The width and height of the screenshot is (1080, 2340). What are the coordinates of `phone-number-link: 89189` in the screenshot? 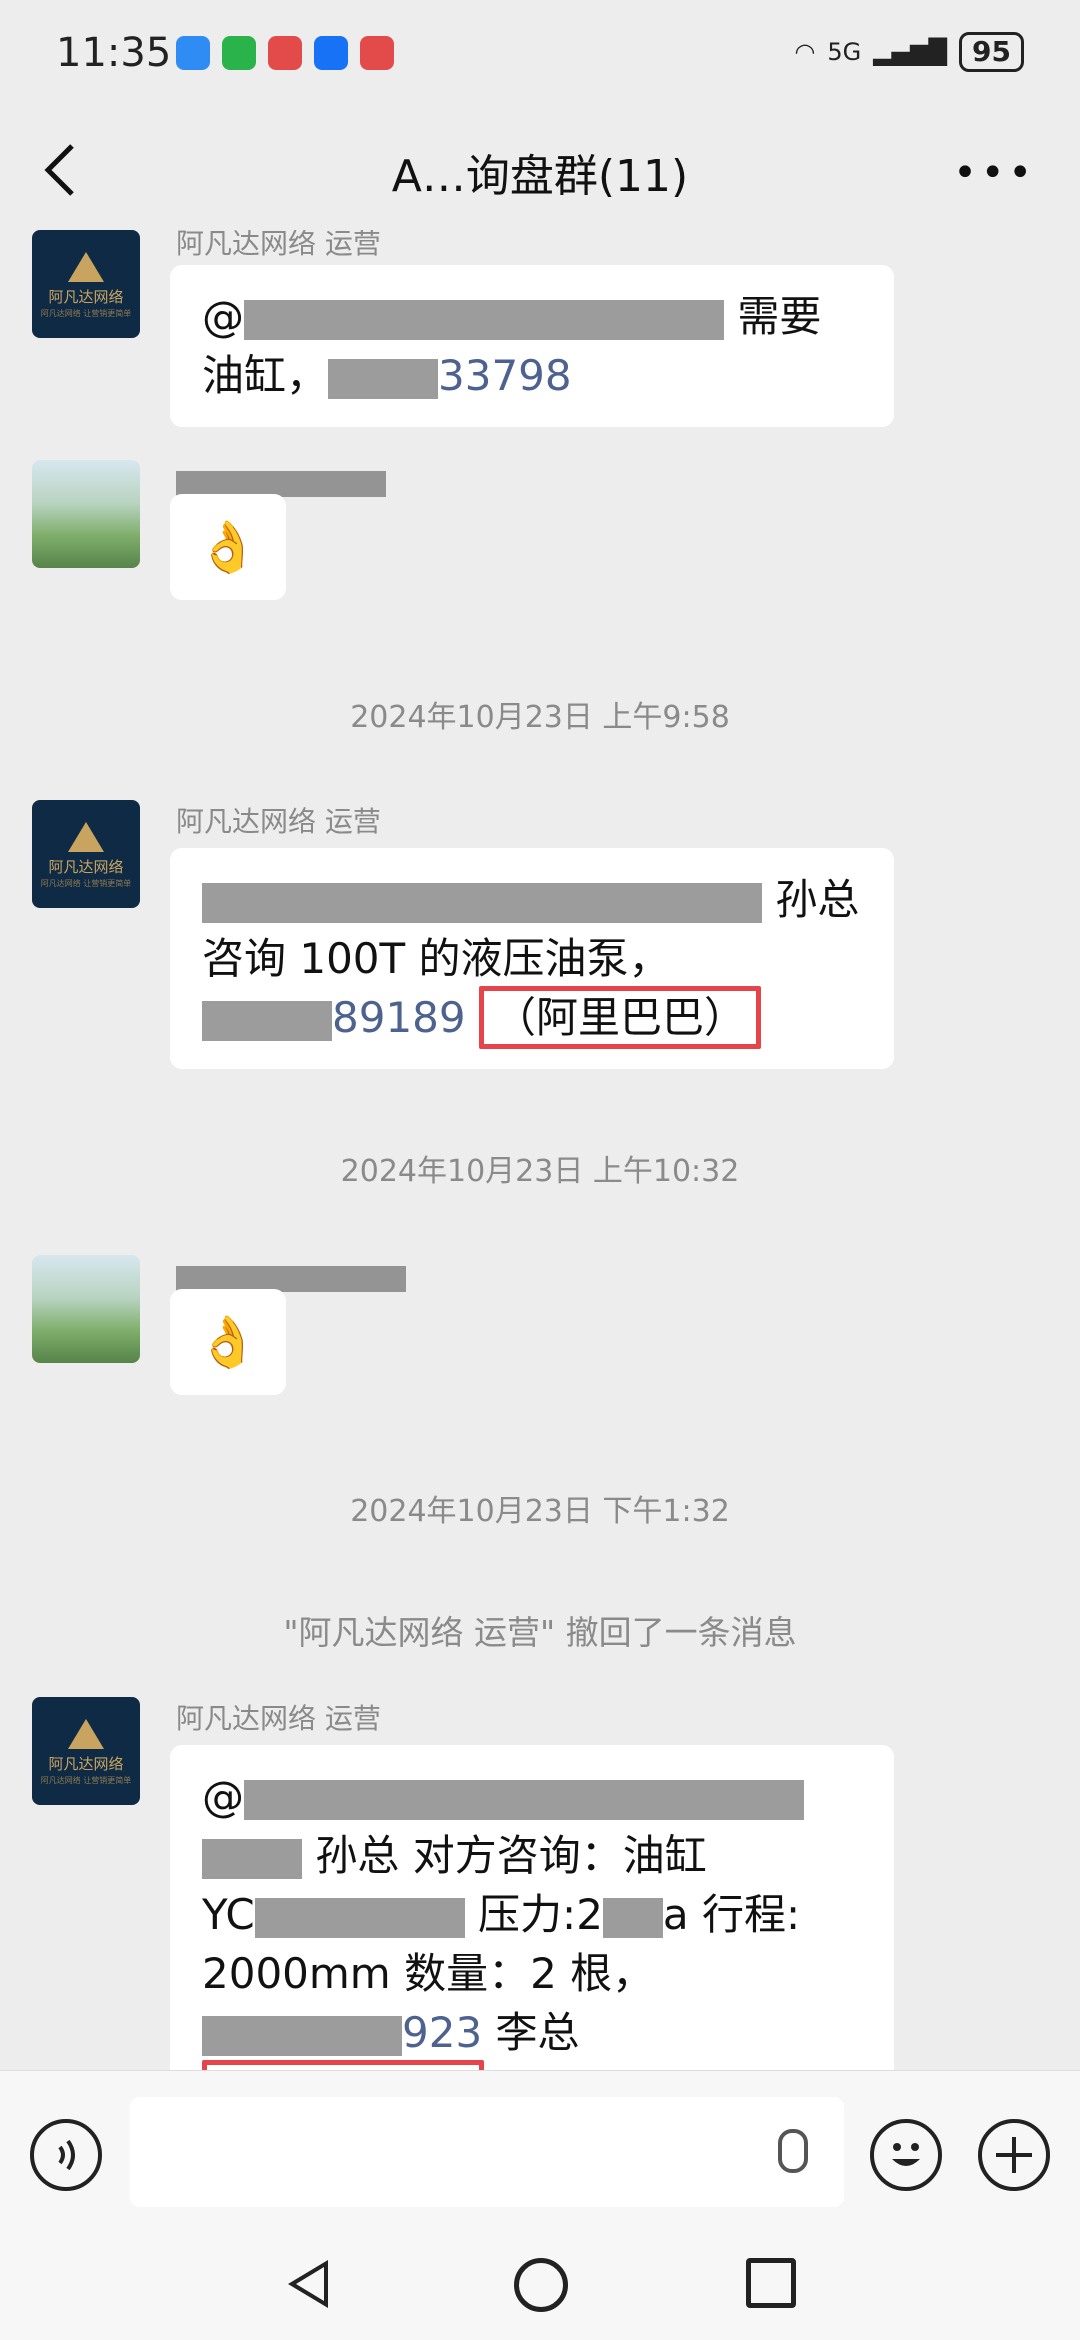 It's located at (399, 1017).